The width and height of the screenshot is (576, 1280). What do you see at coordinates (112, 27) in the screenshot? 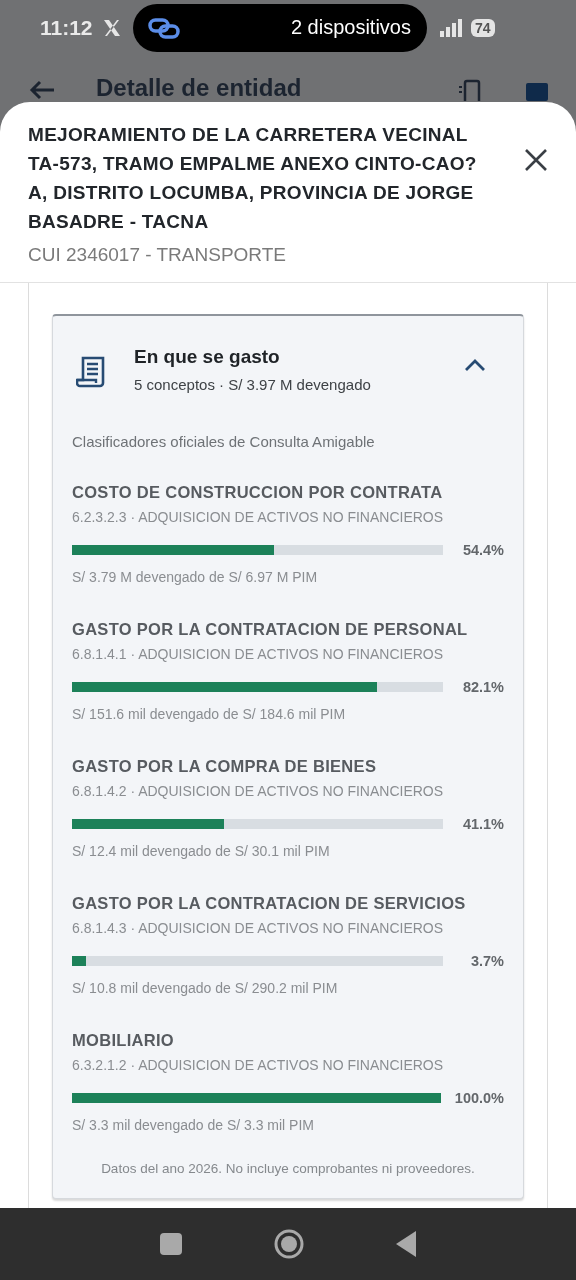
I see `x-logo-icon` at bounding box center [112, 27].